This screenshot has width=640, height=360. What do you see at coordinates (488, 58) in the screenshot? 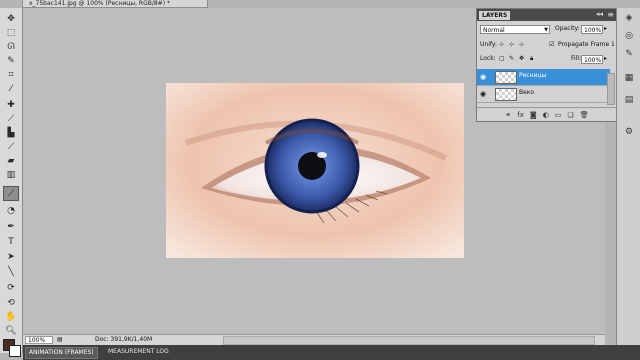
I see `lock-label: Lock:` at bounding box center [488, 58].